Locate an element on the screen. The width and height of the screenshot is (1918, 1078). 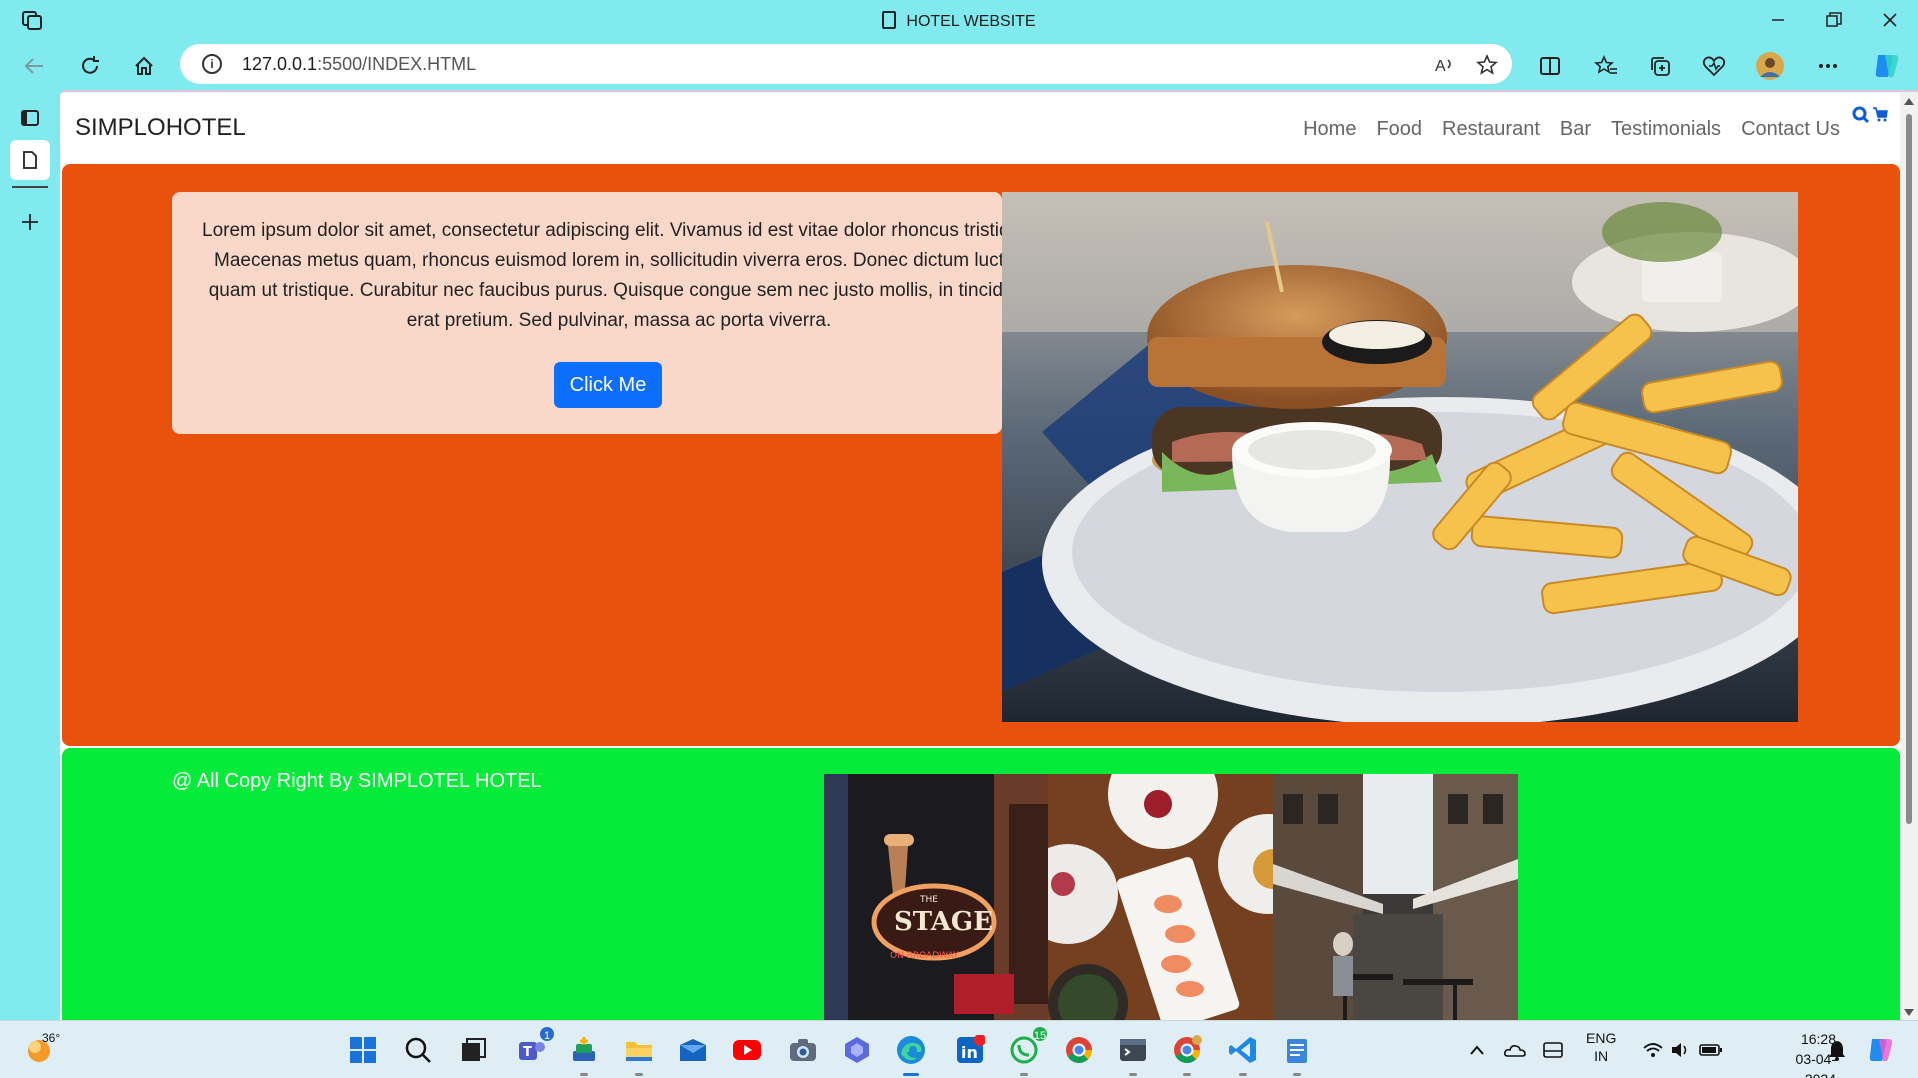
document-icon is located at coordinates (889, 20).